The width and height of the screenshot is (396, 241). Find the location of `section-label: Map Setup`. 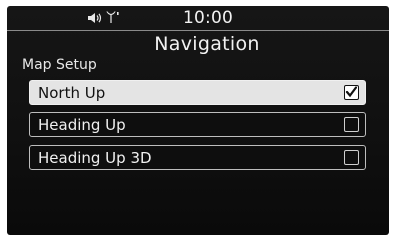

section-label: Map Setup is located at coordinates (59, 65).